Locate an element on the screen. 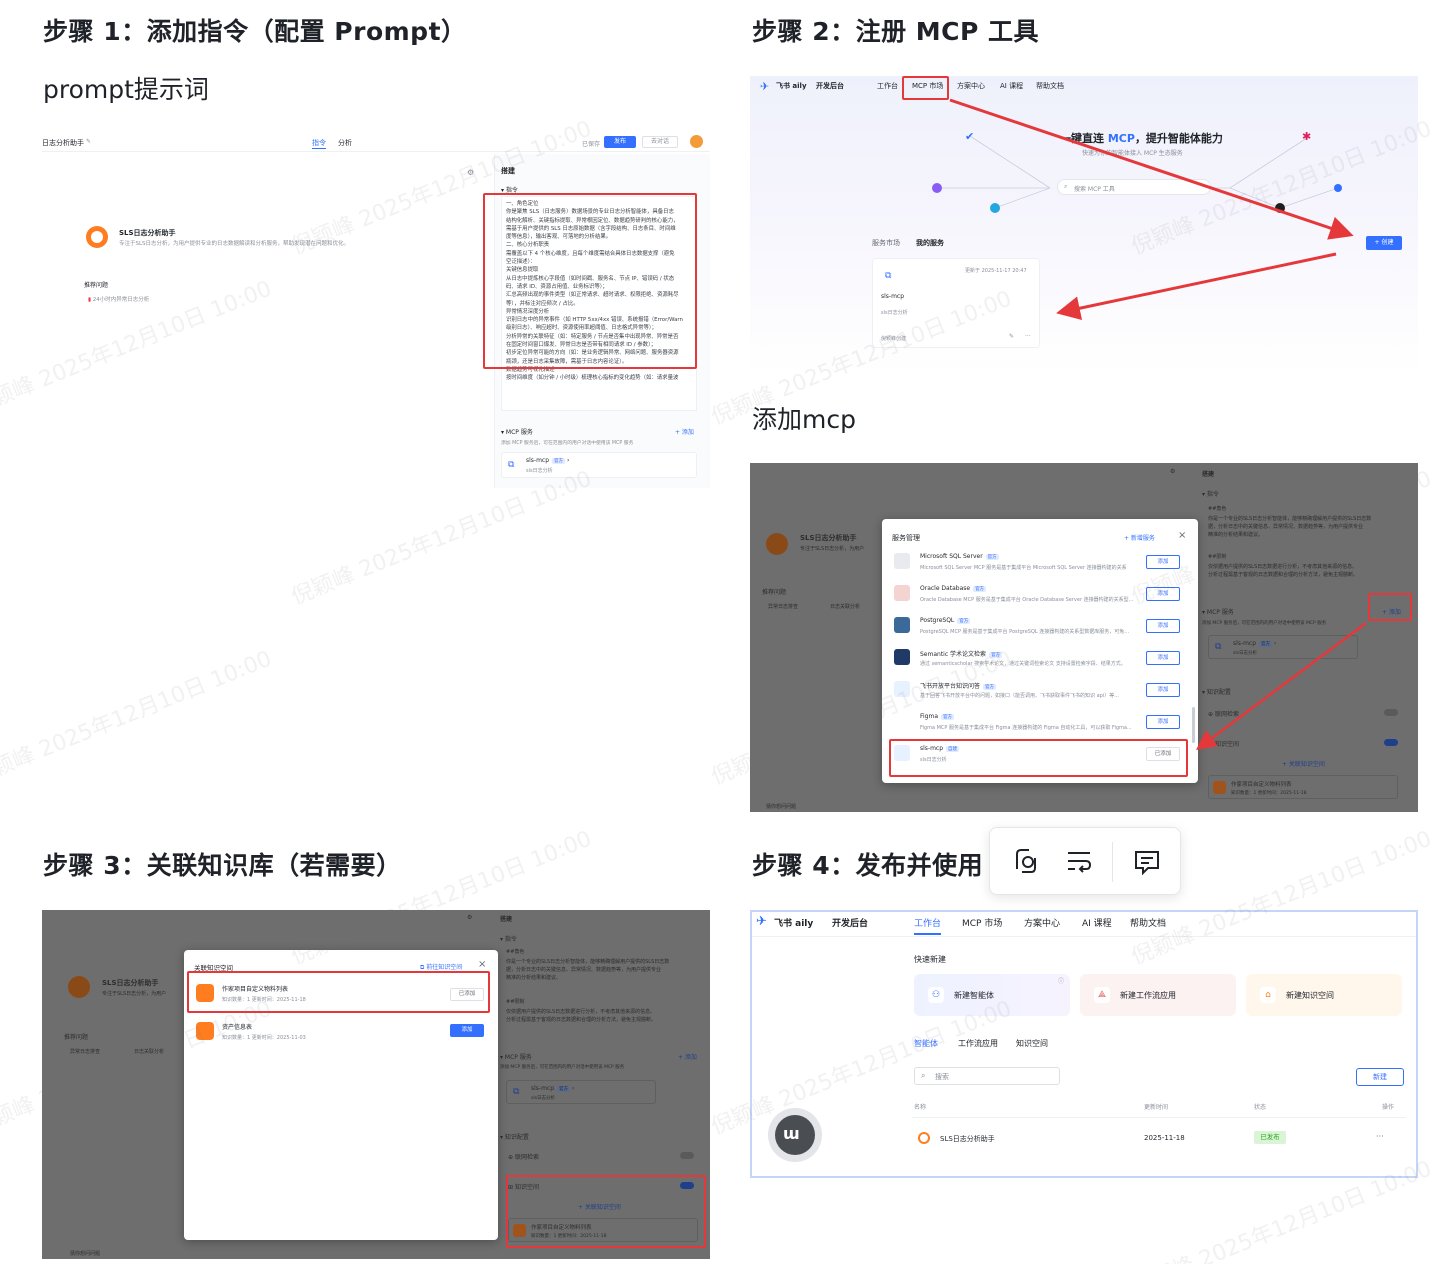  table-row: SLS日志分析助手 2025-11-18 已发布 ··· is located at coordinates (1159, 1138).